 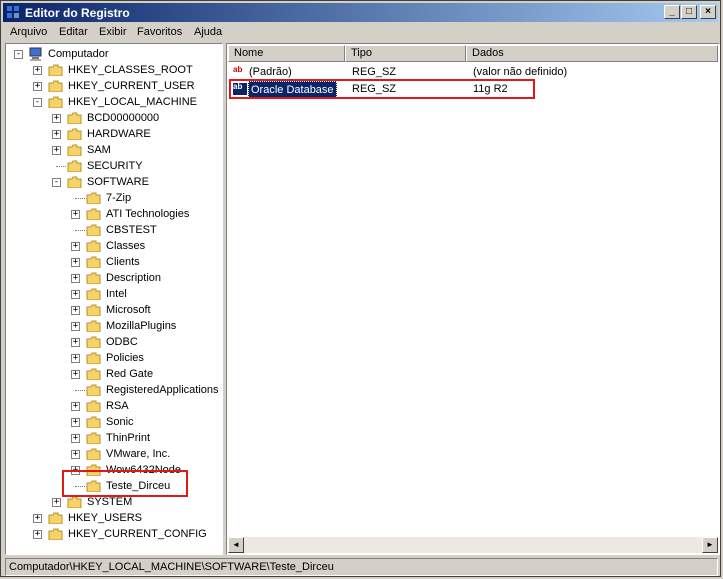 What do you see at coordinates (78, 54) in the screenshot?
I see `tree-root-label: Computador` at bounding box center [78, 54].